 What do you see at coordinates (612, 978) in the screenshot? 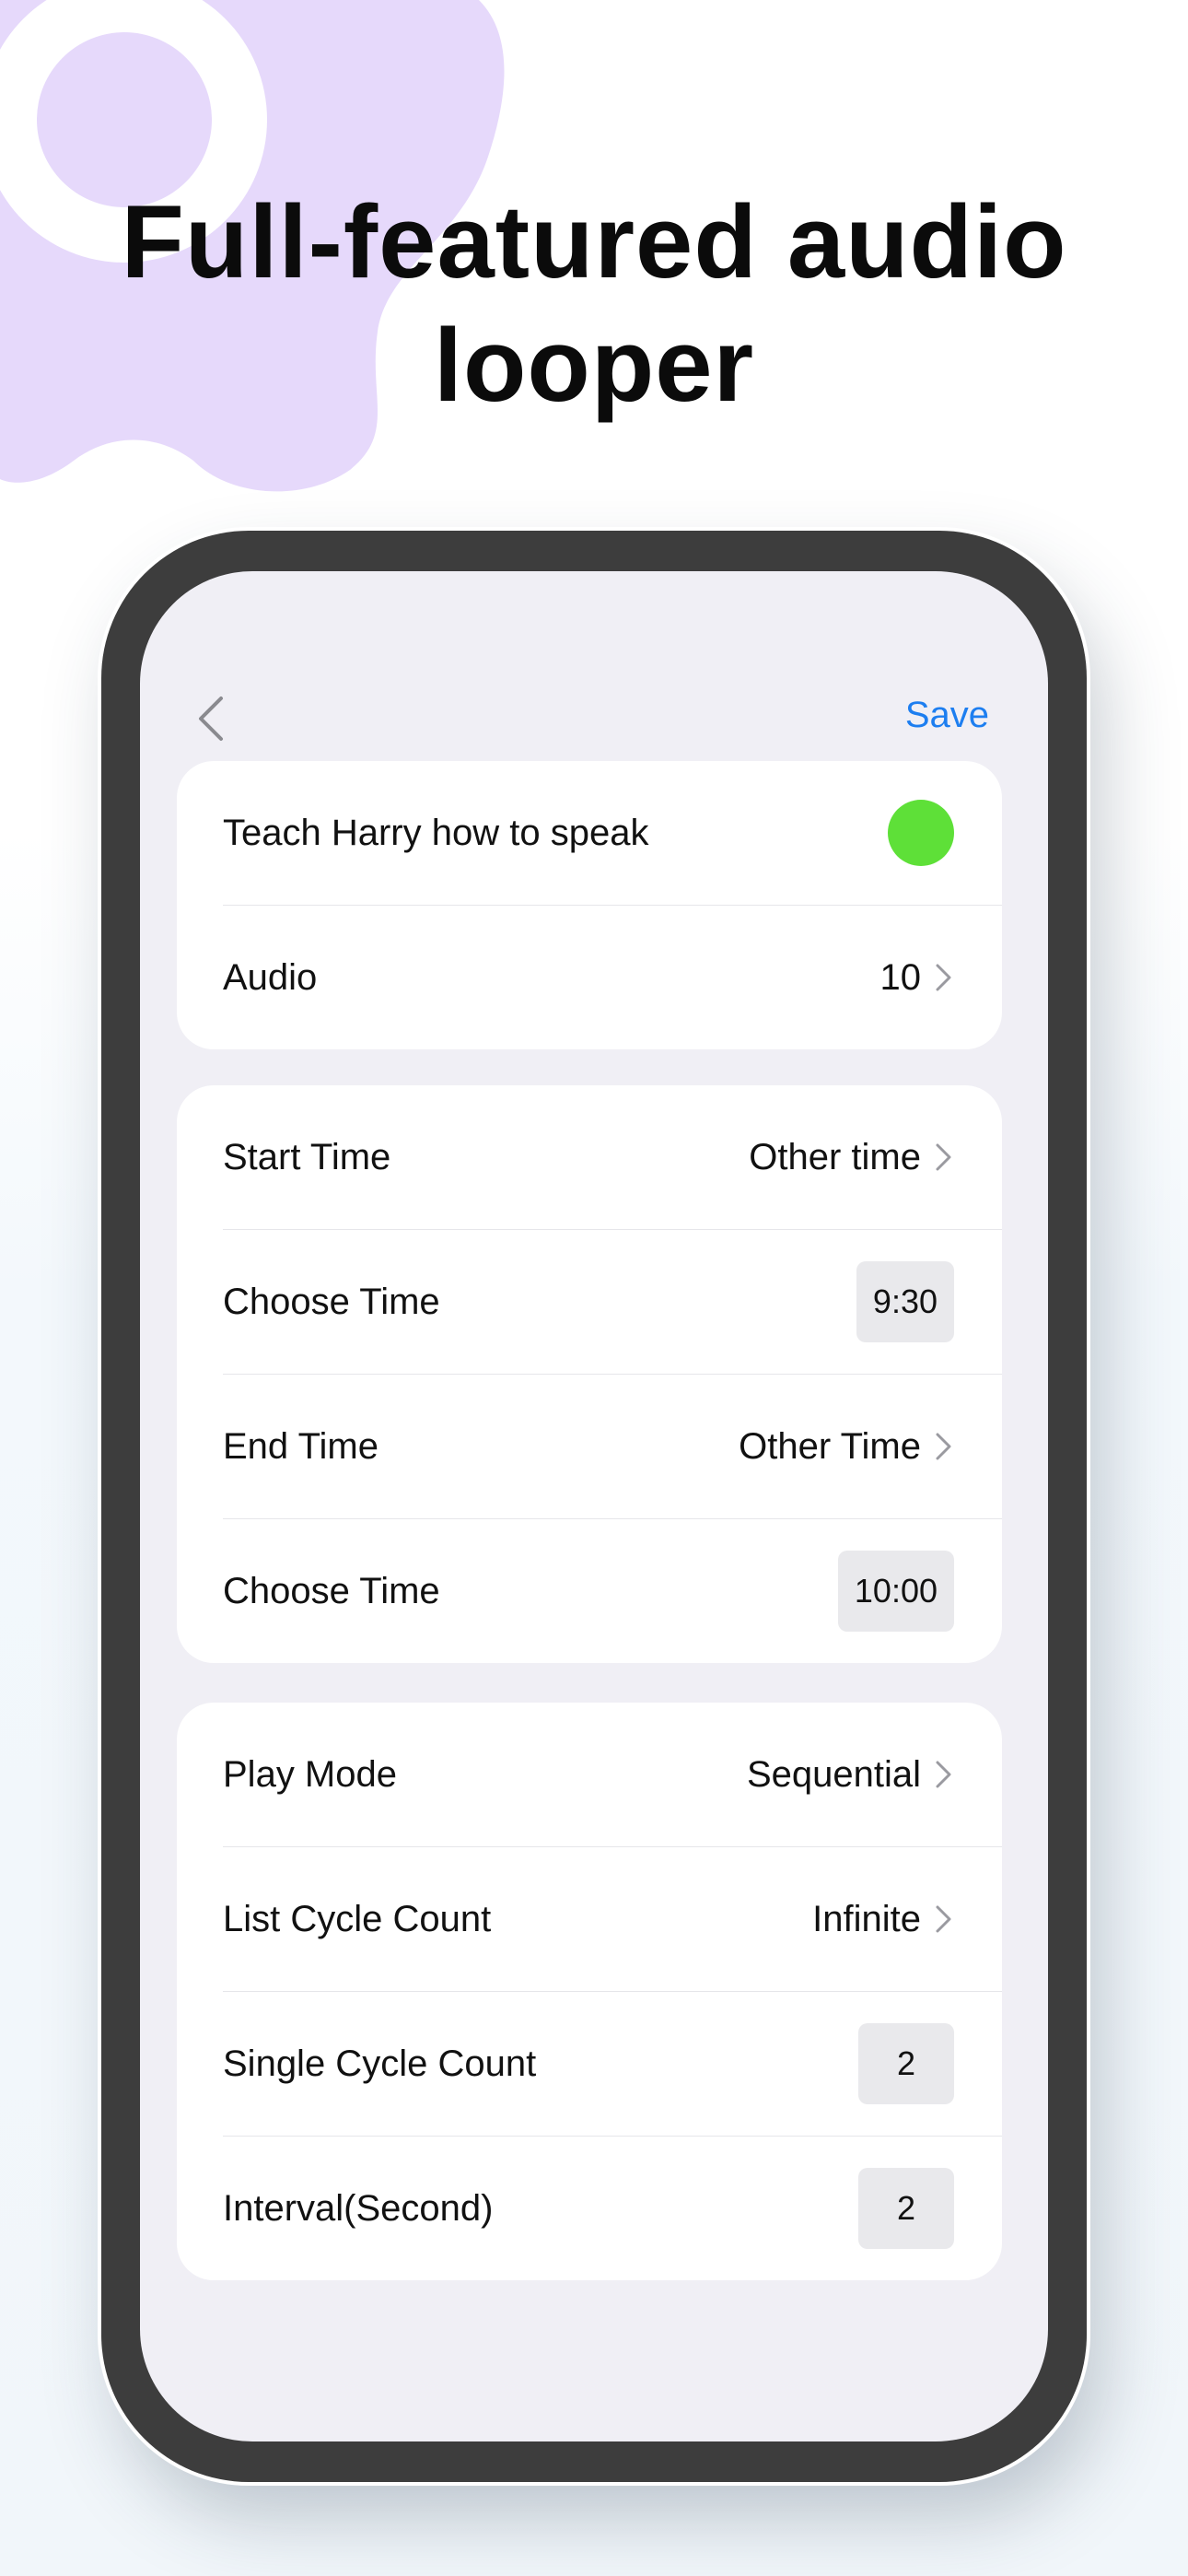
I see `audio-row: Audio 10` at bounding box center [612, 978].